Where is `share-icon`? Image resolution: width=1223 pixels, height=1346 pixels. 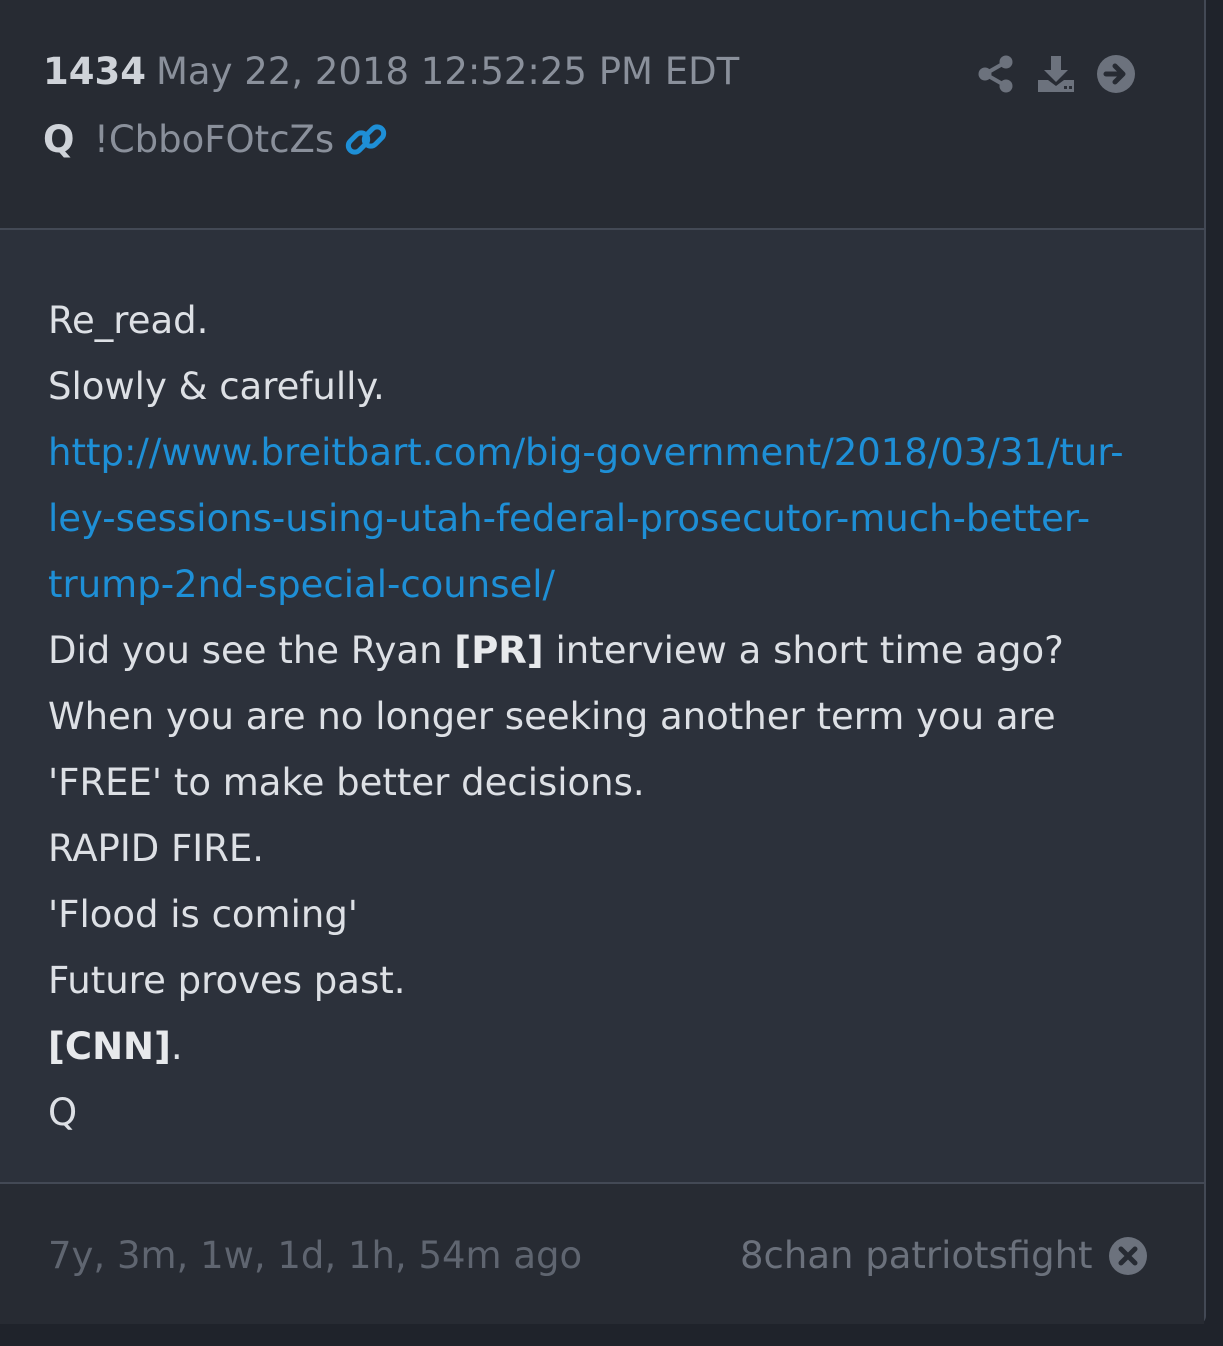
share-icon is located at coordinates (996, 74).